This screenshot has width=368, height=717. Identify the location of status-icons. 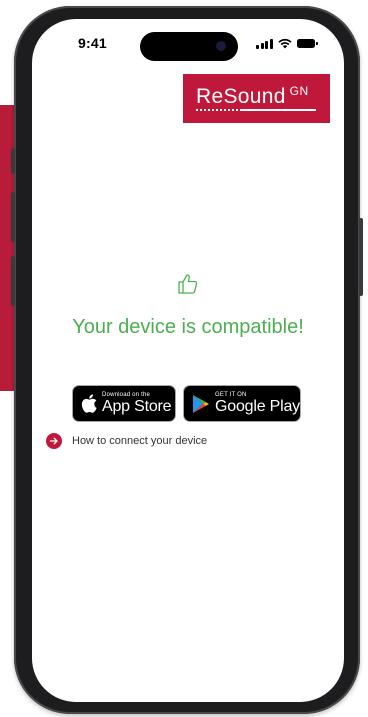
(287, 43).